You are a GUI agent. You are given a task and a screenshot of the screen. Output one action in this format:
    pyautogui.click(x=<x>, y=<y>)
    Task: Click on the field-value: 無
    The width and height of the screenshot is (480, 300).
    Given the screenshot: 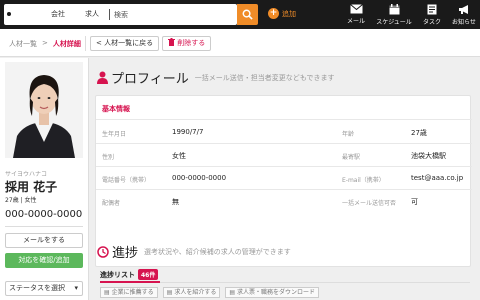 What is the action you would take?
    pyautogui.click(x=175, y=202)
    